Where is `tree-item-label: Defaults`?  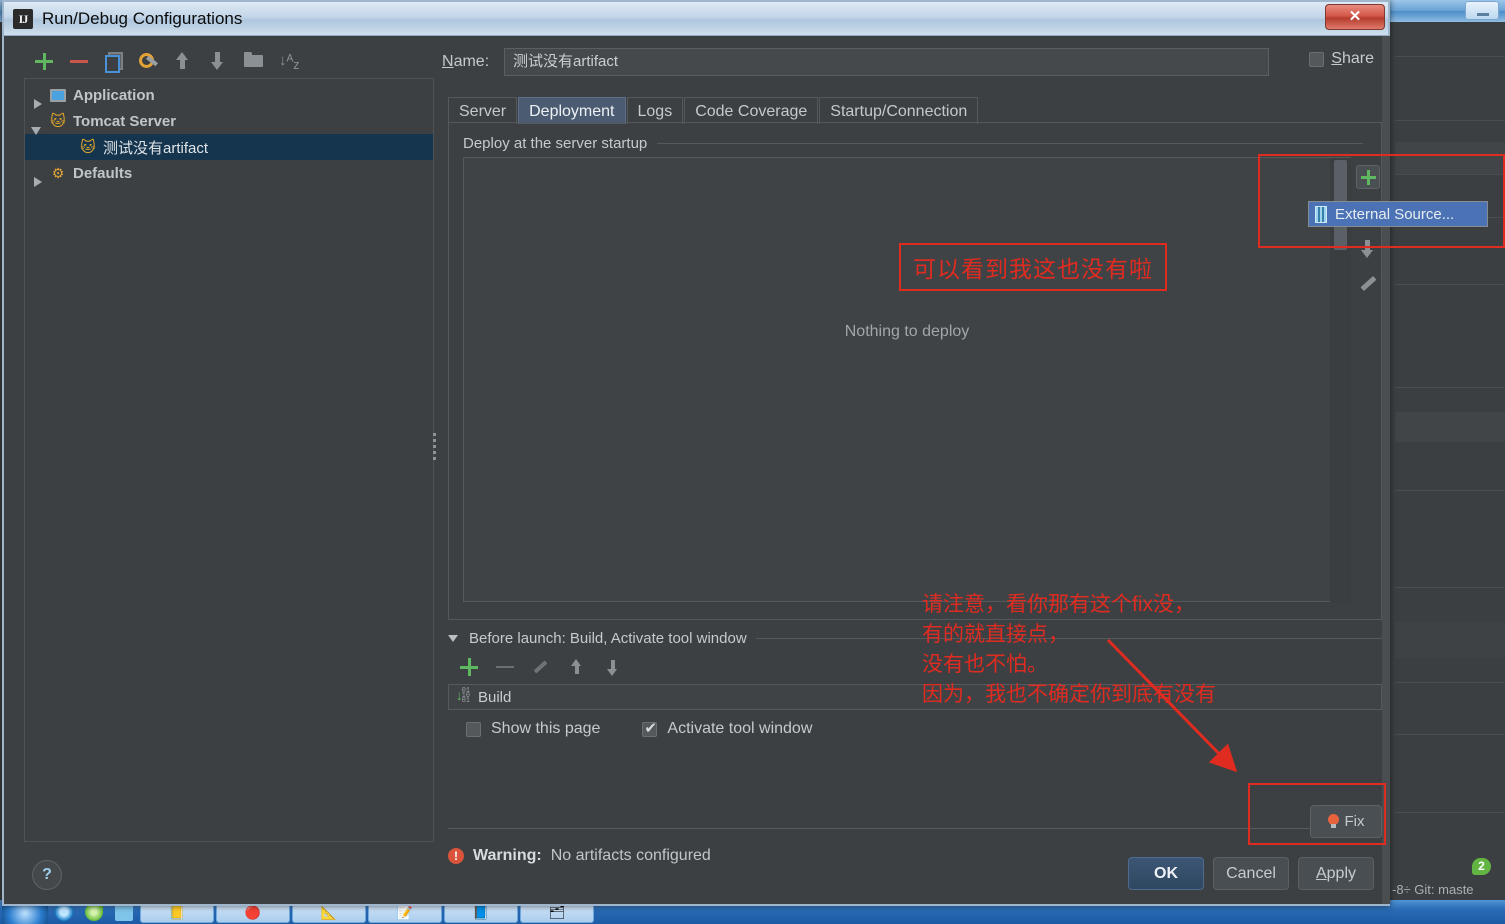
tree-item-label: Defaults is located at coordinates (103, 173).